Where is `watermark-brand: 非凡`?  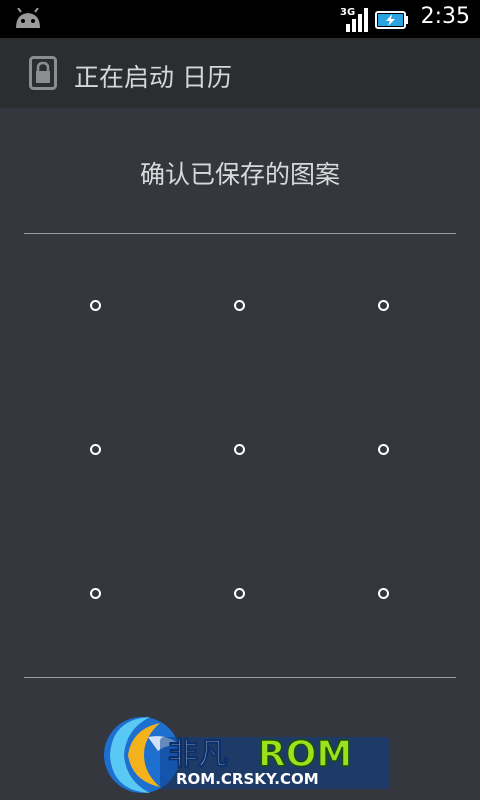
watermark-brand: 非凡 is located at coordinates (198, 754).